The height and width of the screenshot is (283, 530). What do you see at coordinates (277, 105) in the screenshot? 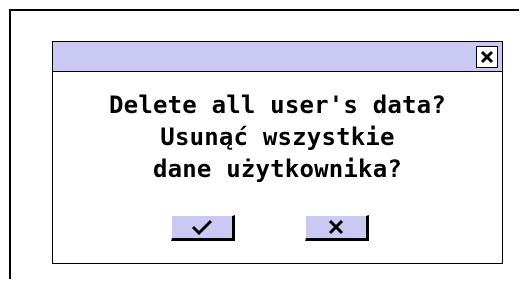
I see `message-line-en: Delete all user's data?` at bounding box center [277, 105].